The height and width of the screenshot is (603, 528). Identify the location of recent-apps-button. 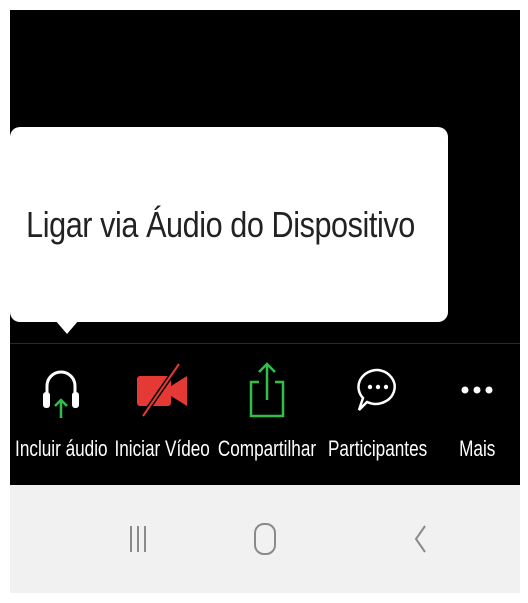
(138, 539).